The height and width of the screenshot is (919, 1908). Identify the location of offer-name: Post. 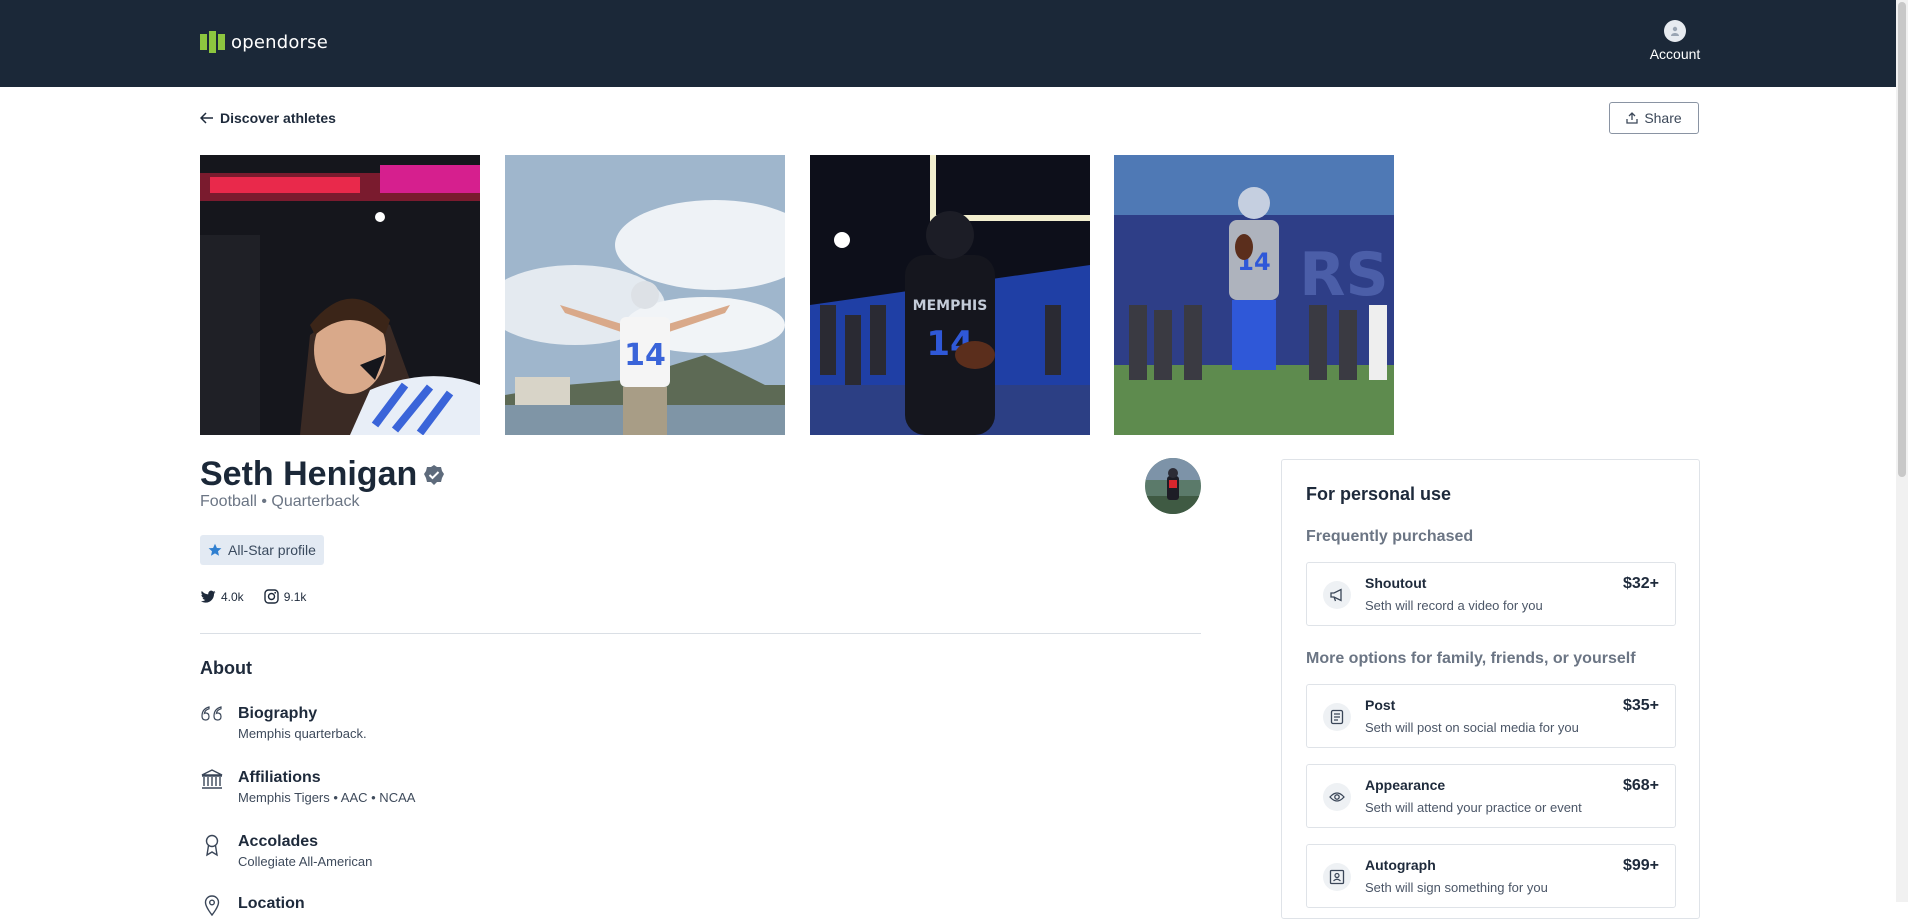
(1380, 705).